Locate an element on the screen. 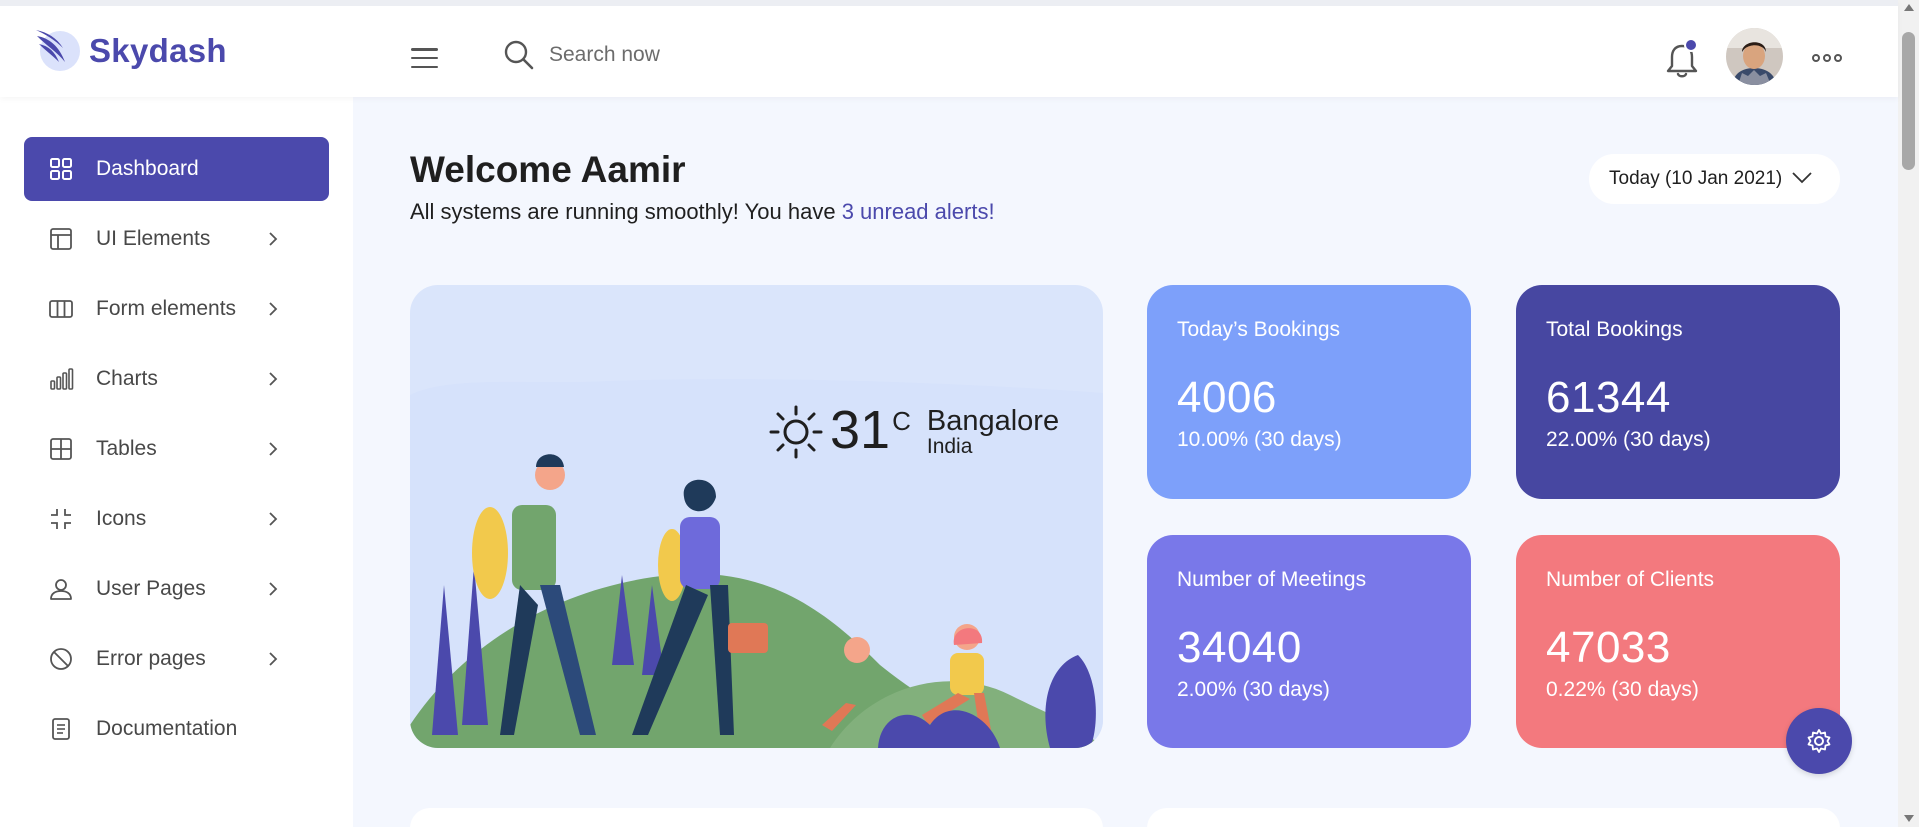 The width and height of the screenshot is (1919, 827). stat-title: Number of Clients is located at coordinates (1630, 579).